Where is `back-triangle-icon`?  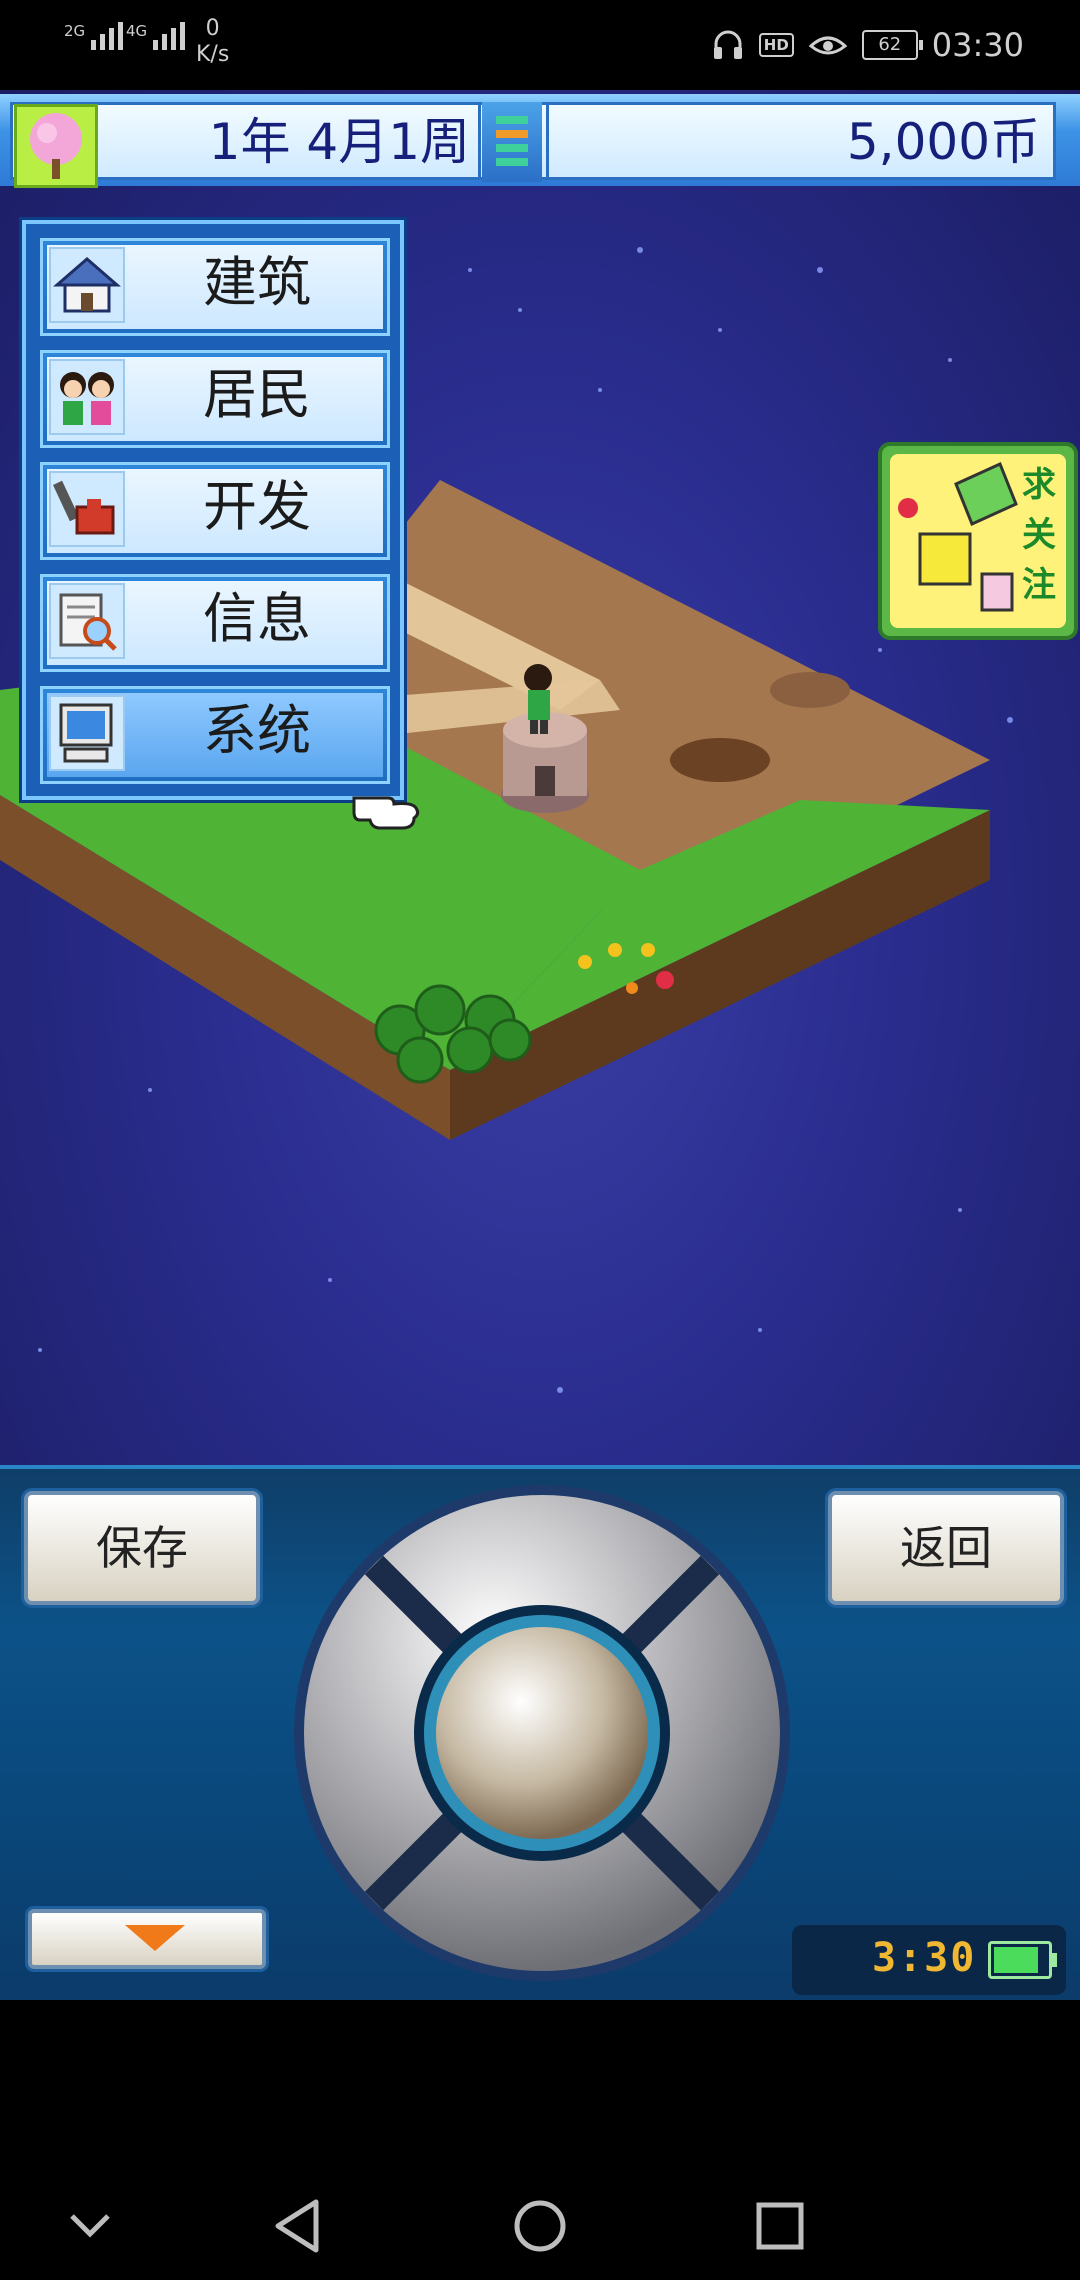 back-triangle-icon is located at coordinates (300, 2226).